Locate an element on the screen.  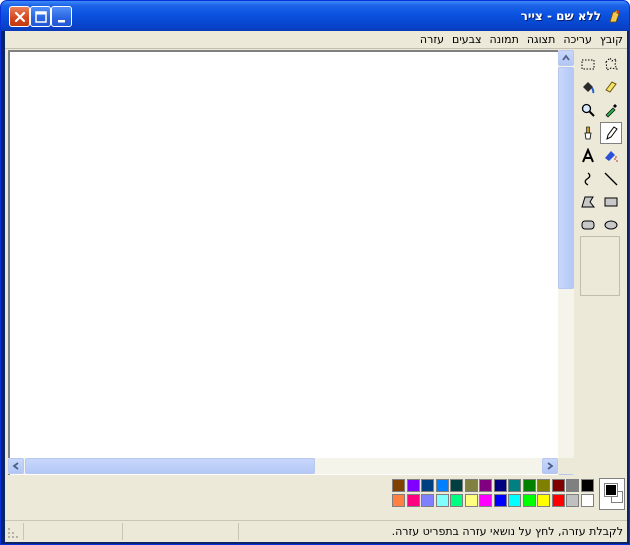
color-picker-icon is located at coordinates (611, 111).